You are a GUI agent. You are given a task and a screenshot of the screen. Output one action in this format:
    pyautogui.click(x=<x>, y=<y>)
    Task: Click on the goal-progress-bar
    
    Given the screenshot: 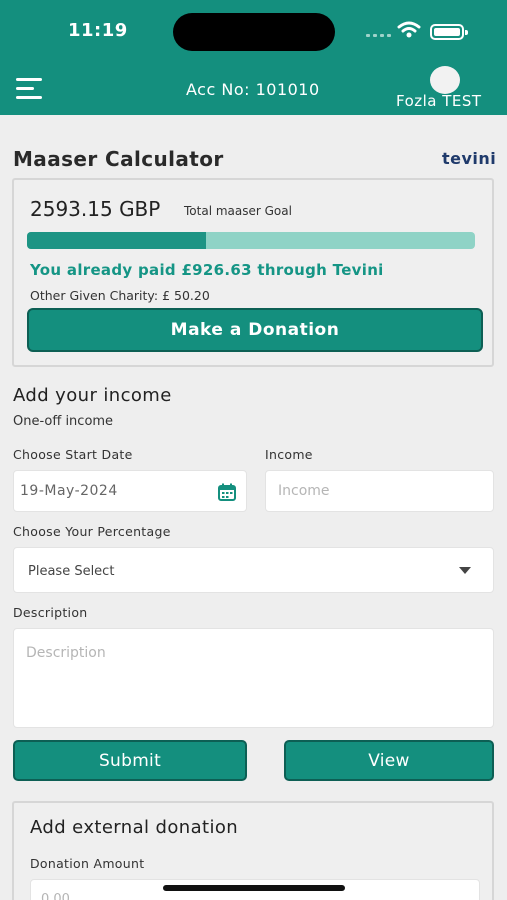 What is the action you would take?
    pyautogui.click(x=251, y=240)
    